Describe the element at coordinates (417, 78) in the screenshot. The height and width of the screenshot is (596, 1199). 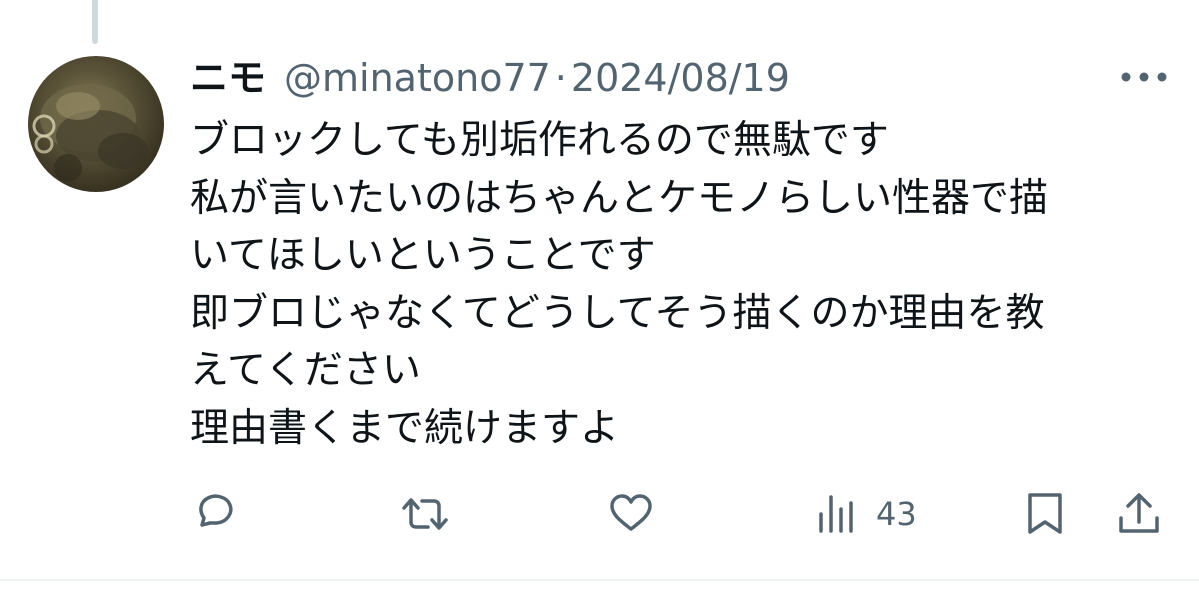
I see `user-handle: @minatono77` at that location.